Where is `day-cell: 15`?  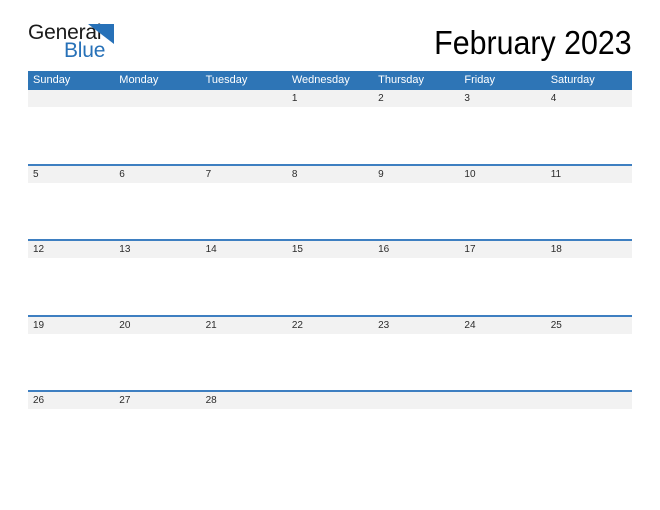 day-cell: 15 is located at coordinates (330, 249).